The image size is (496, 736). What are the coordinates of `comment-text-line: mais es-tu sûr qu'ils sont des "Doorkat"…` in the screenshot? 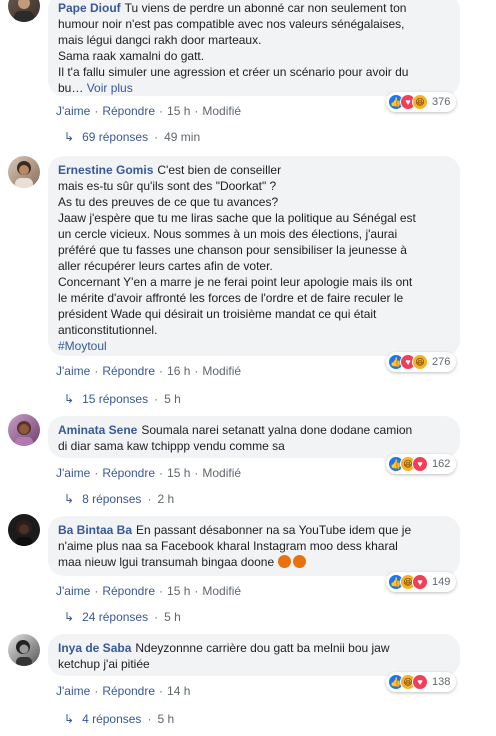 It's located at (167, 186).